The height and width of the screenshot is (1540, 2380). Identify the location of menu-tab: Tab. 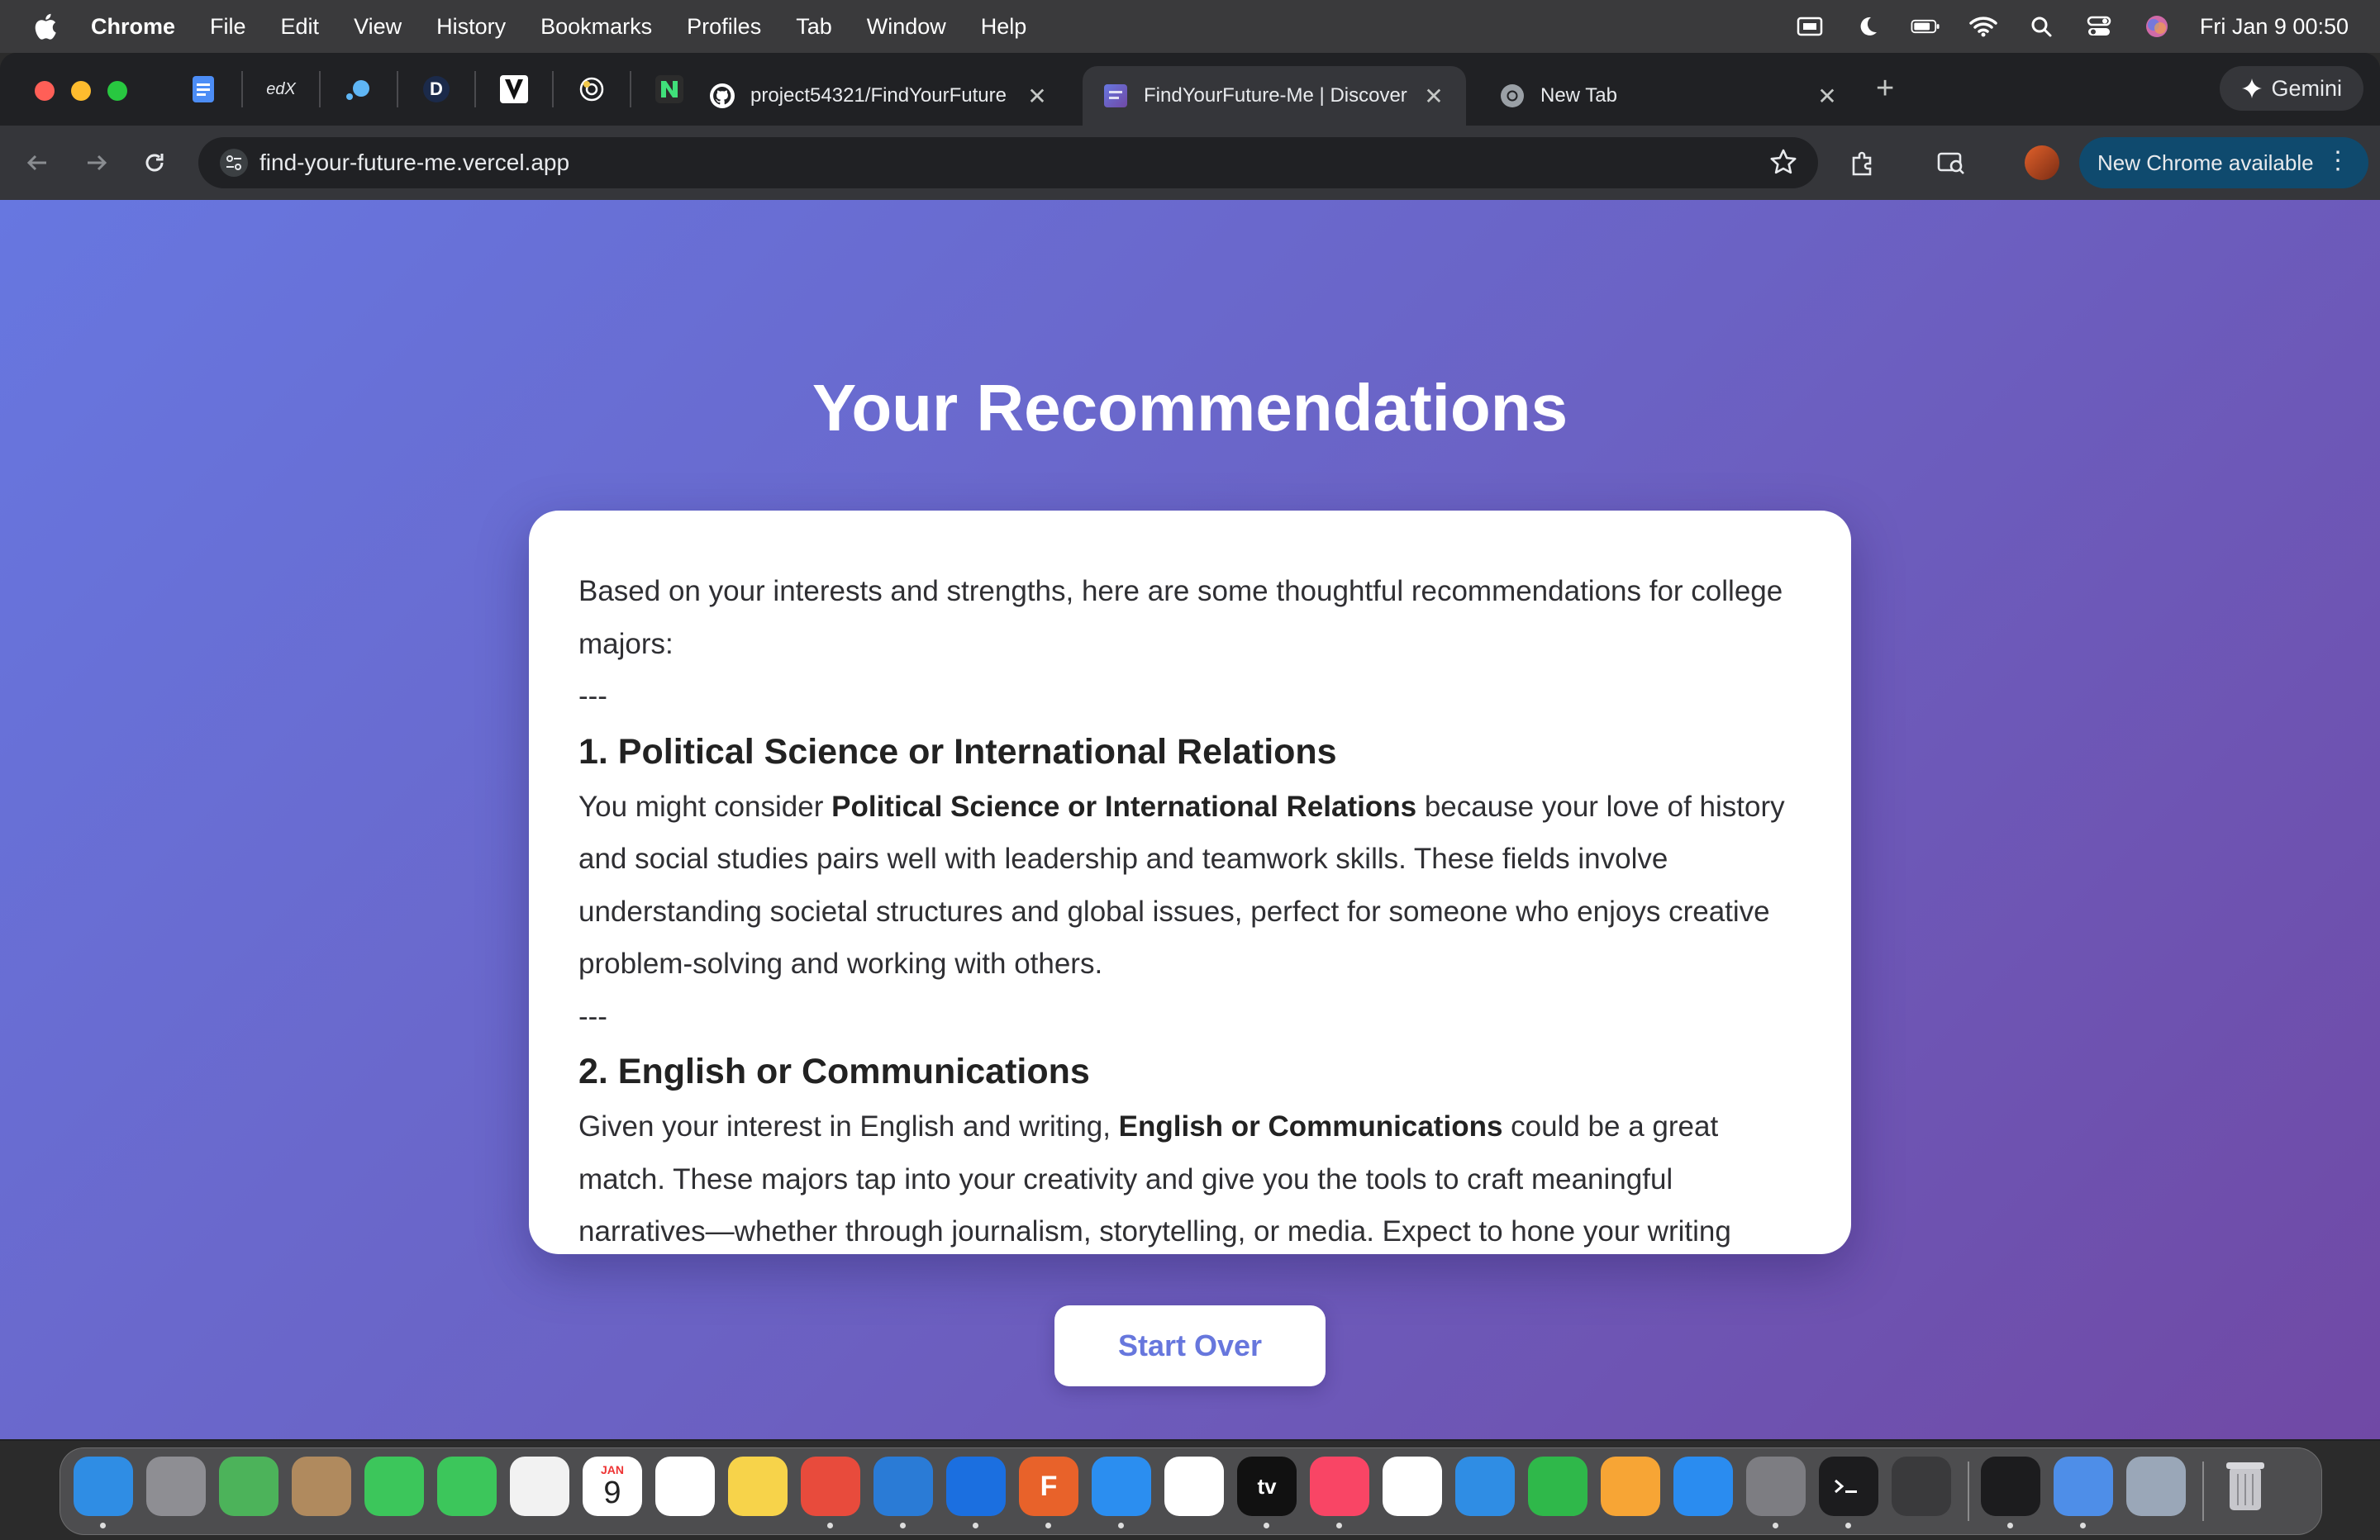
(814, 27).